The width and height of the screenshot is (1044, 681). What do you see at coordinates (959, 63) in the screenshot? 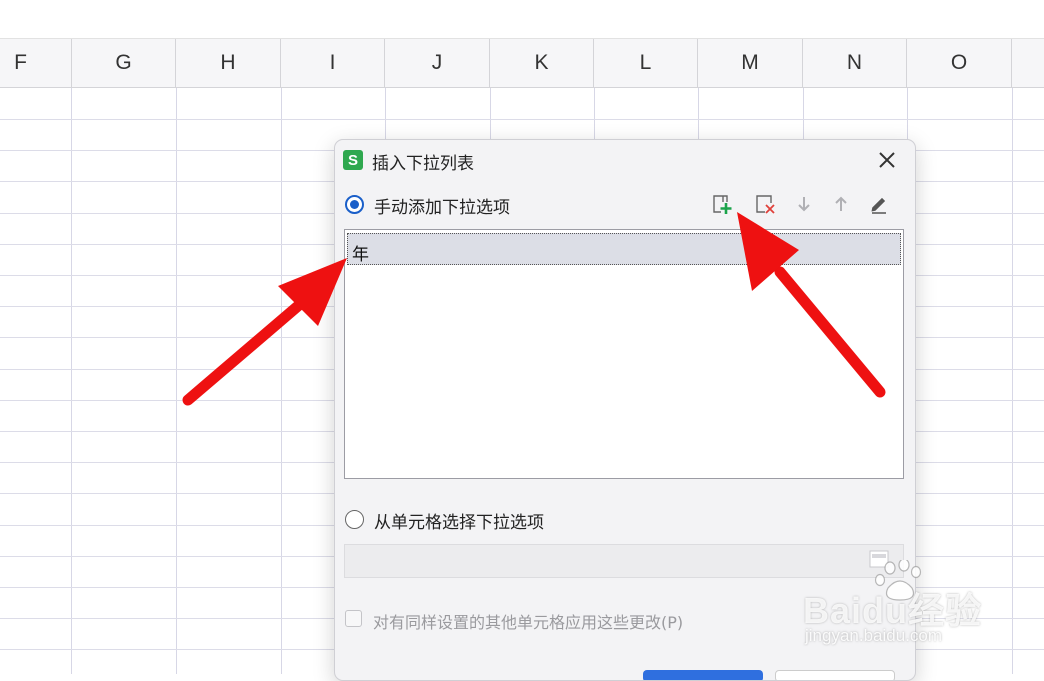
I see `column-header-o: O` at bounding box center [959, 63].